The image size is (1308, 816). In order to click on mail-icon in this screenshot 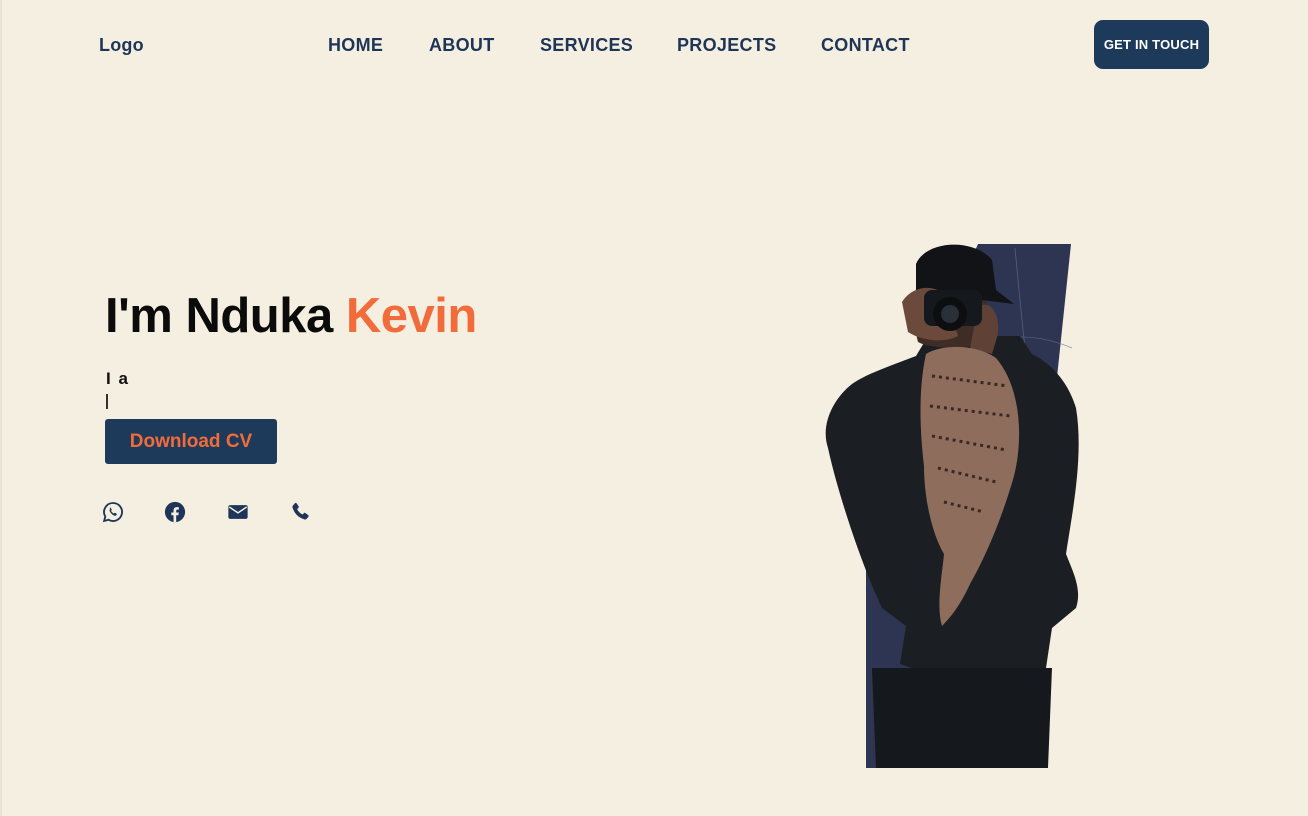, I will do `click(238, 512)`.